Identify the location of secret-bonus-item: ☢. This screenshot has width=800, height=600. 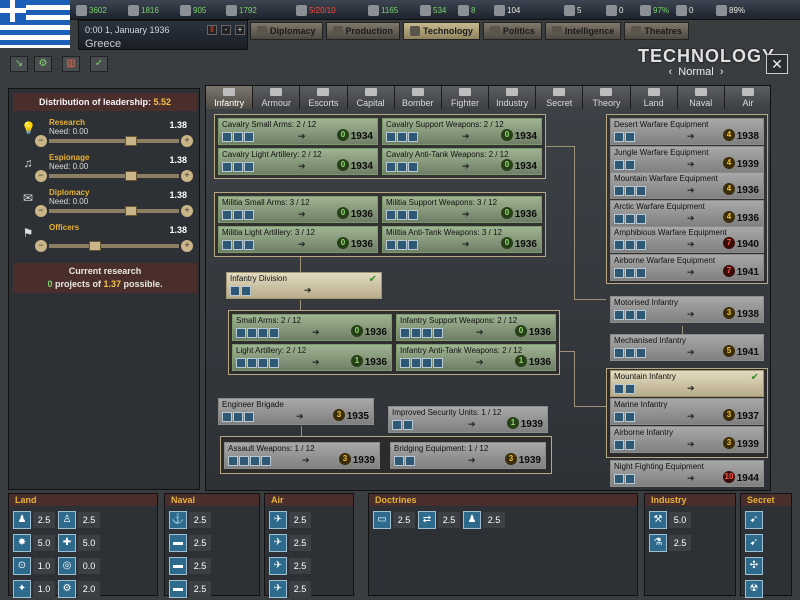
(754, 589).